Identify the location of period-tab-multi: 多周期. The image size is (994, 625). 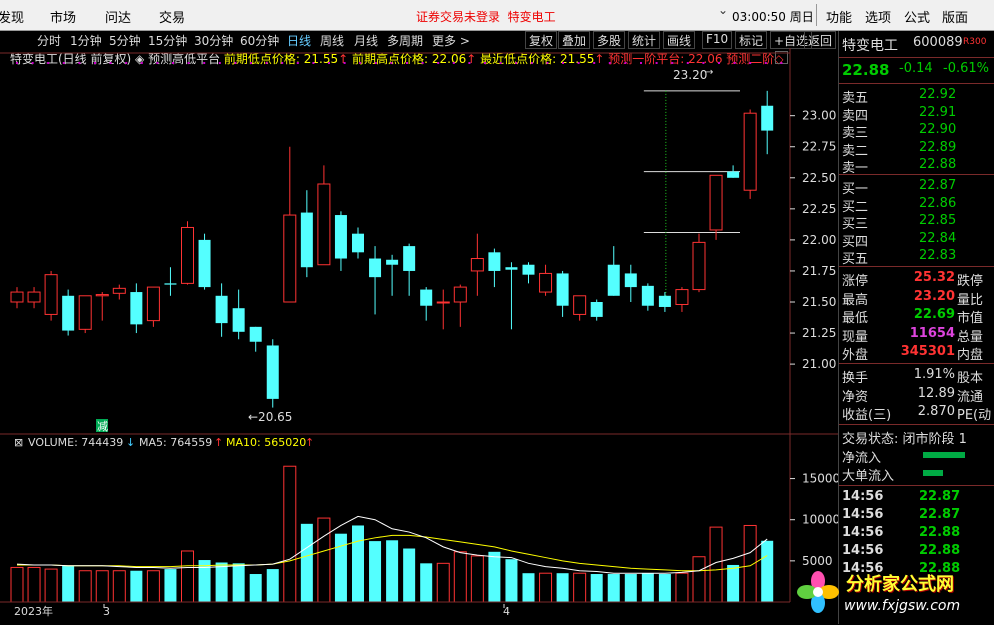
(405, 40).